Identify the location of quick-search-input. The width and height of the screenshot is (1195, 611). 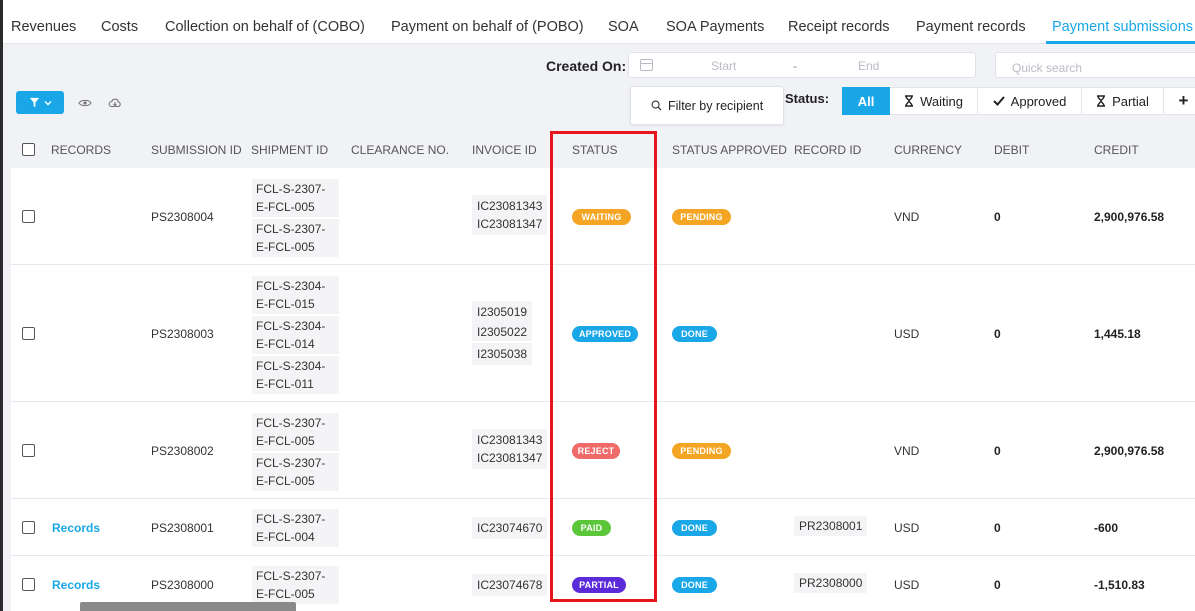
(1095, 65).